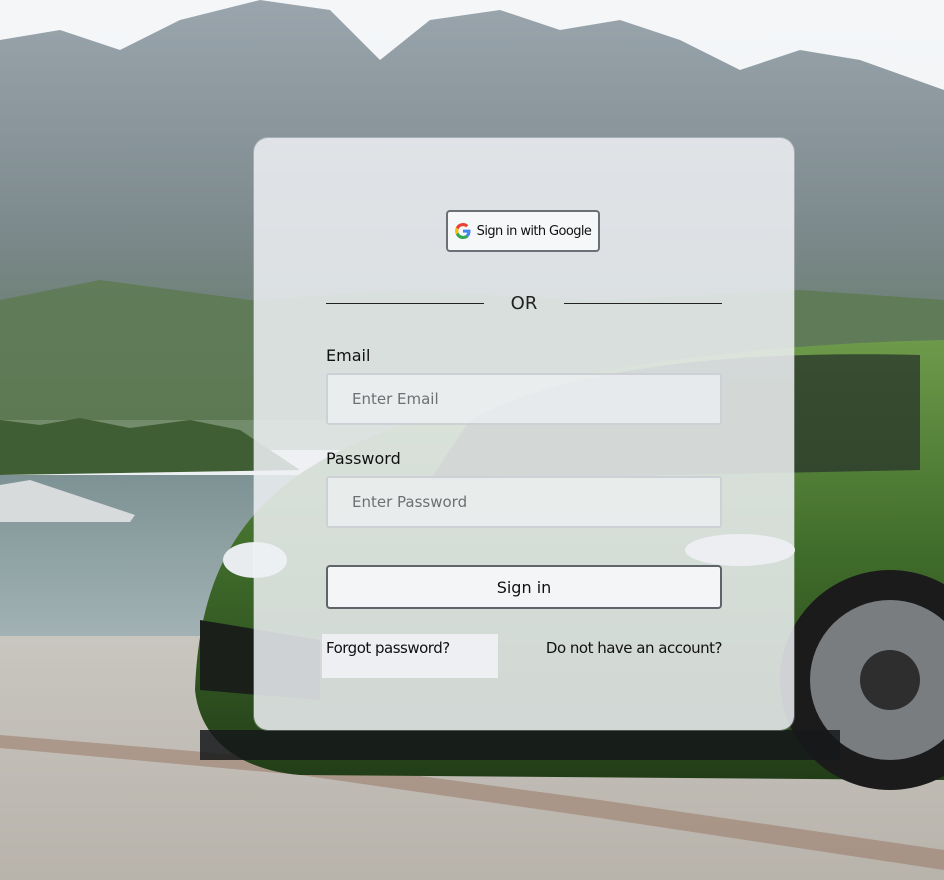 This screenshot has width=944, height=880. I want to click on password-label: Password, so click(363, 458).